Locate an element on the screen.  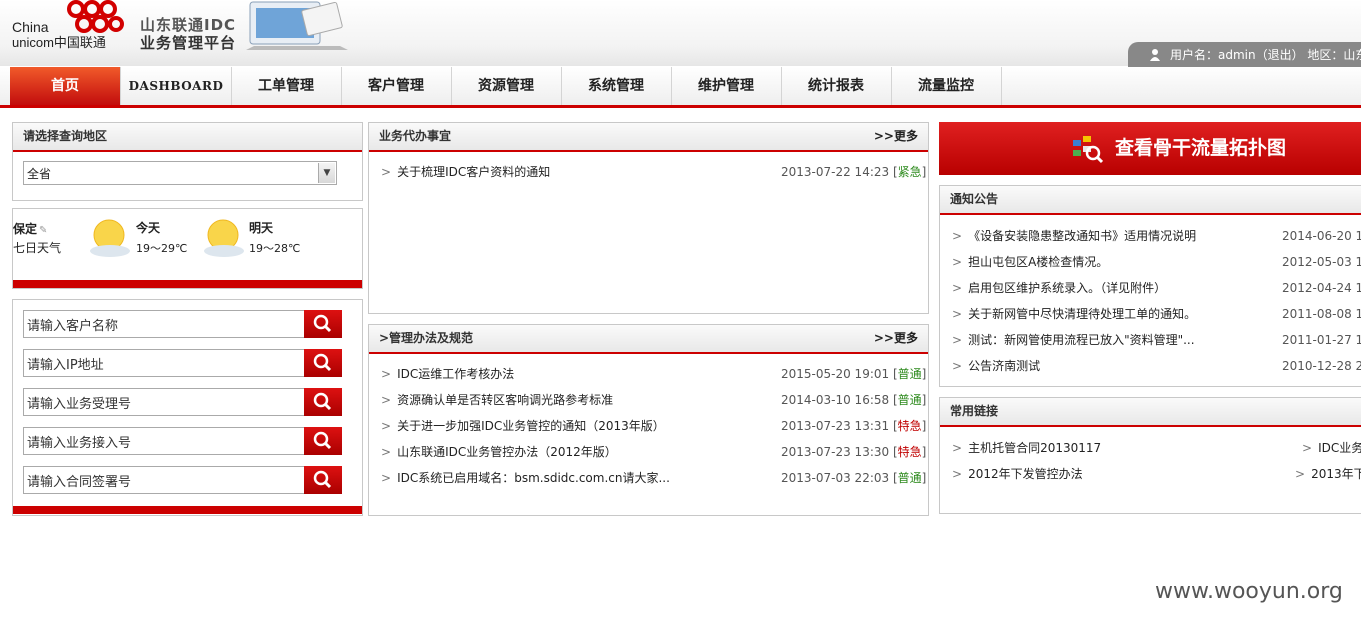
platform-title: 山东联通IDC 业务管理平台 is located at coordinates (188, 34).